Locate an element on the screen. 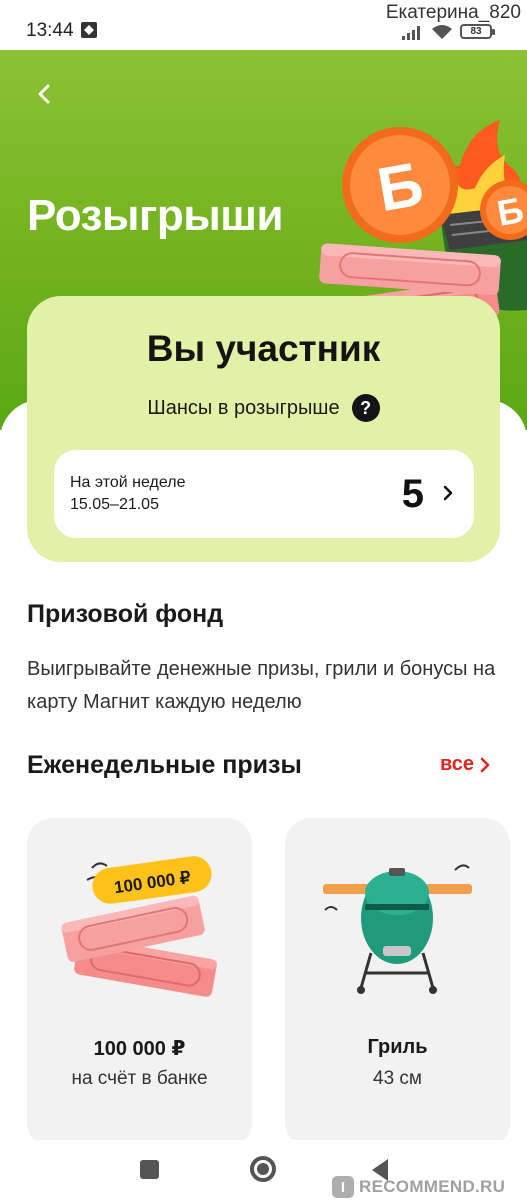 The height and width of the screenshot is (1200, 527). week-dates: 15.05–21.05 is located at coordinates (114, 504).